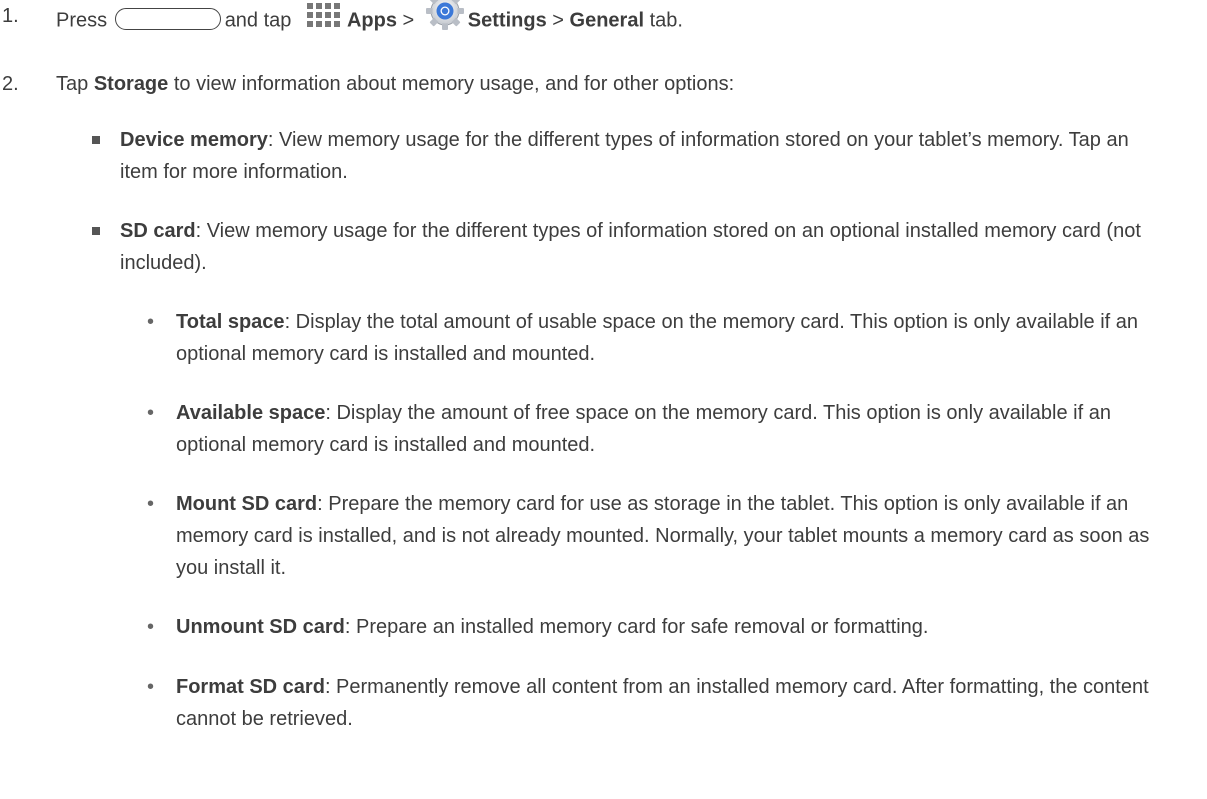  What do you see at coordinates (444, 15) in the screenshot?
I see `settings-gear-icon` at bounding box center [444, 15].